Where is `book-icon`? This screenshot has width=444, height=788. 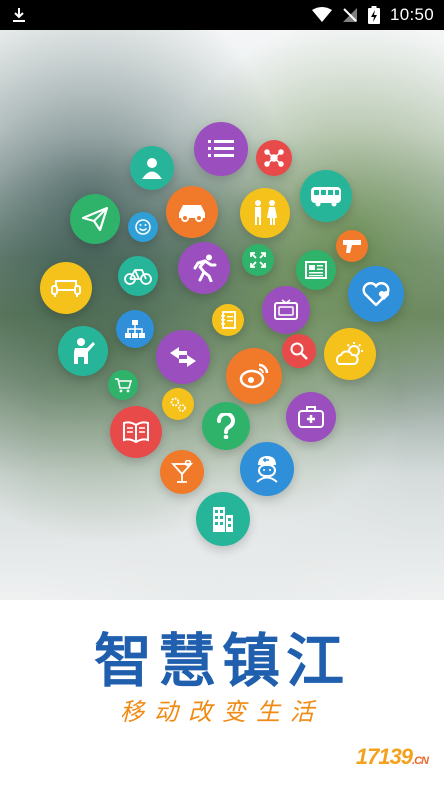
book-icon is located at coordinates (136, 432).